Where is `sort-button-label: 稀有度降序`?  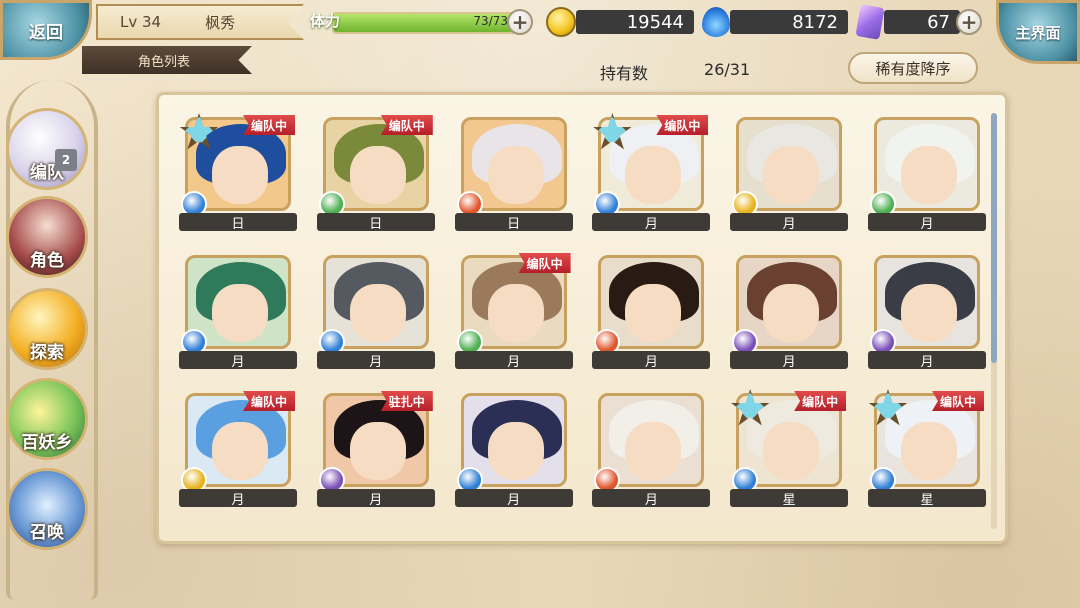
sort-button-label: 稀有度降序 is located at coordinates (913, 68).